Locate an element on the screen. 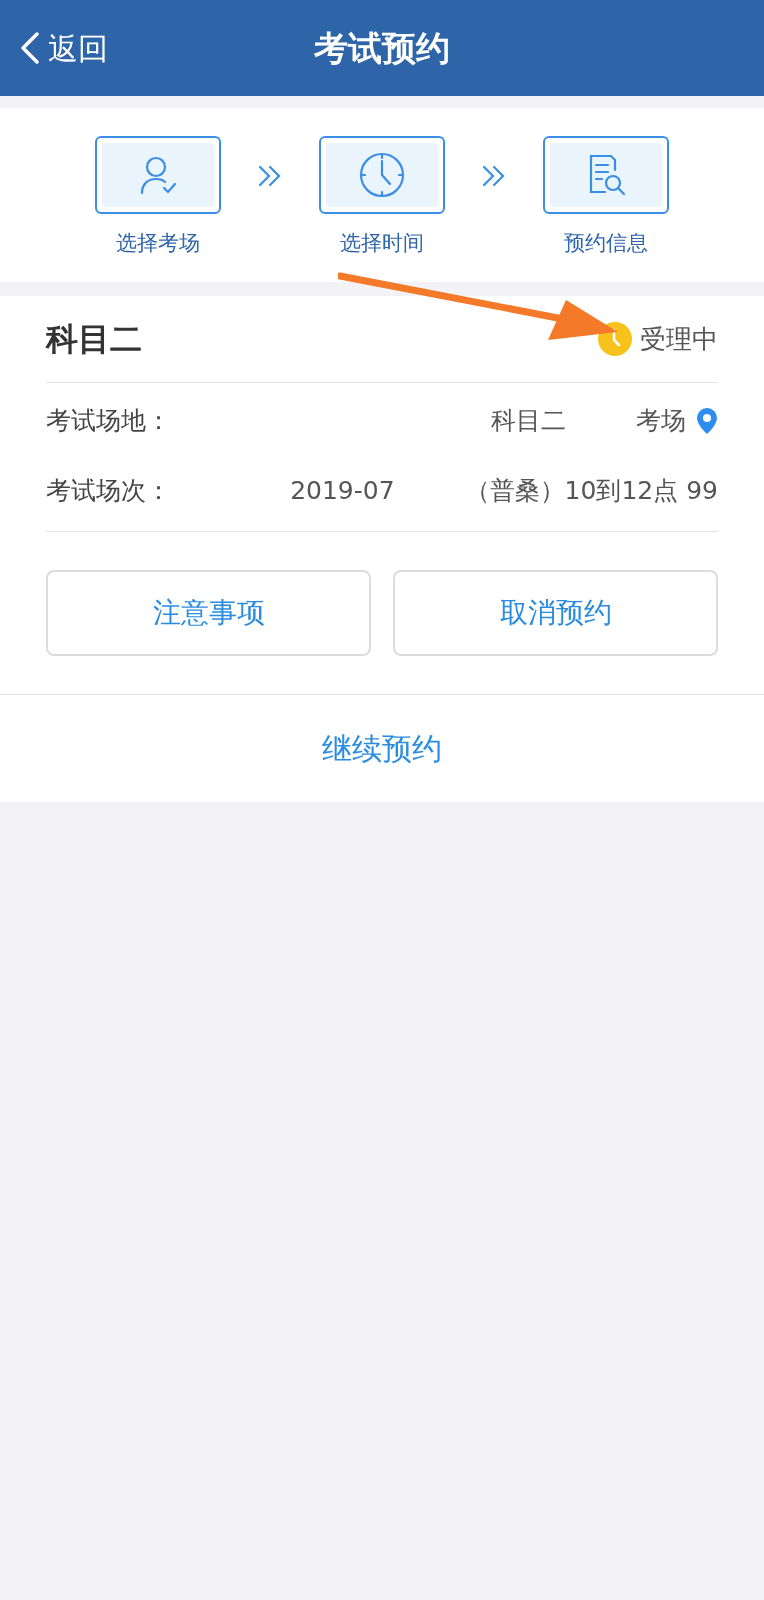  status-text: 受理中 is located at coordinates (679, 339).